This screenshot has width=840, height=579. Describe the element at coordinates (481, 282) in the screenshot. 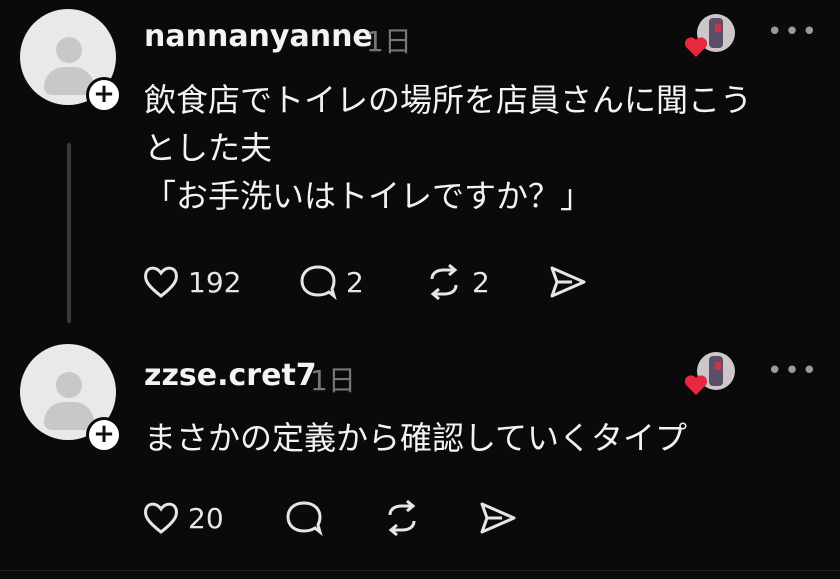

I see `repost-count: 2` at that location.